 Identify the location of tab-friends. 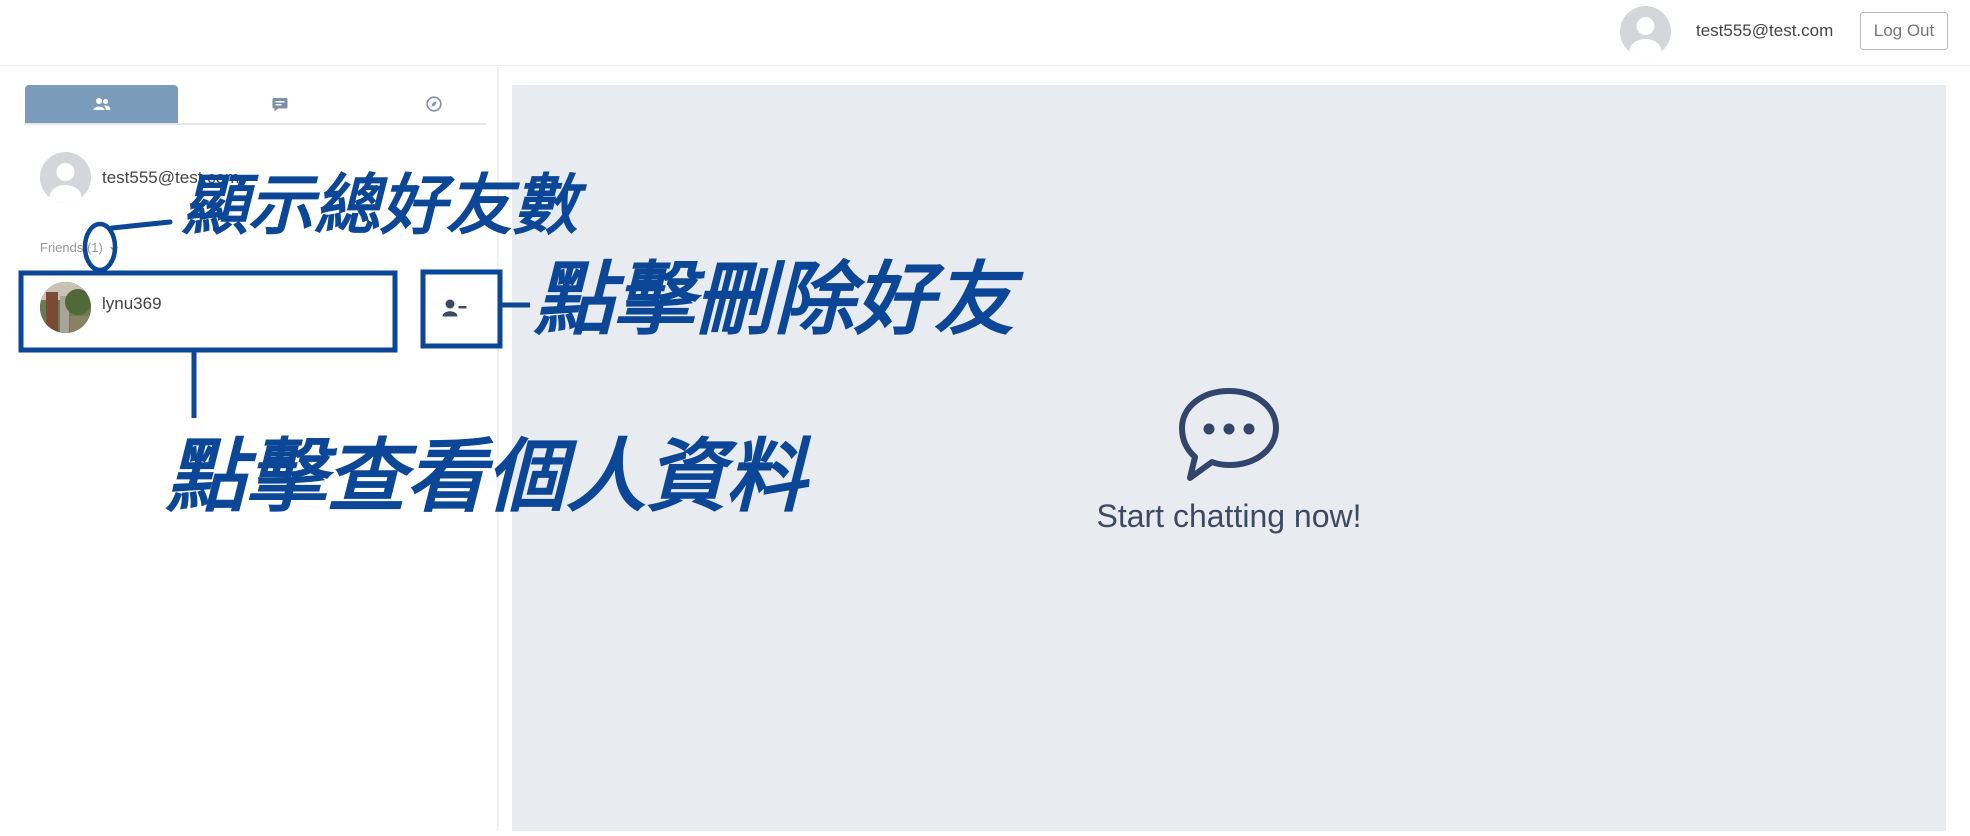
(101, 104).